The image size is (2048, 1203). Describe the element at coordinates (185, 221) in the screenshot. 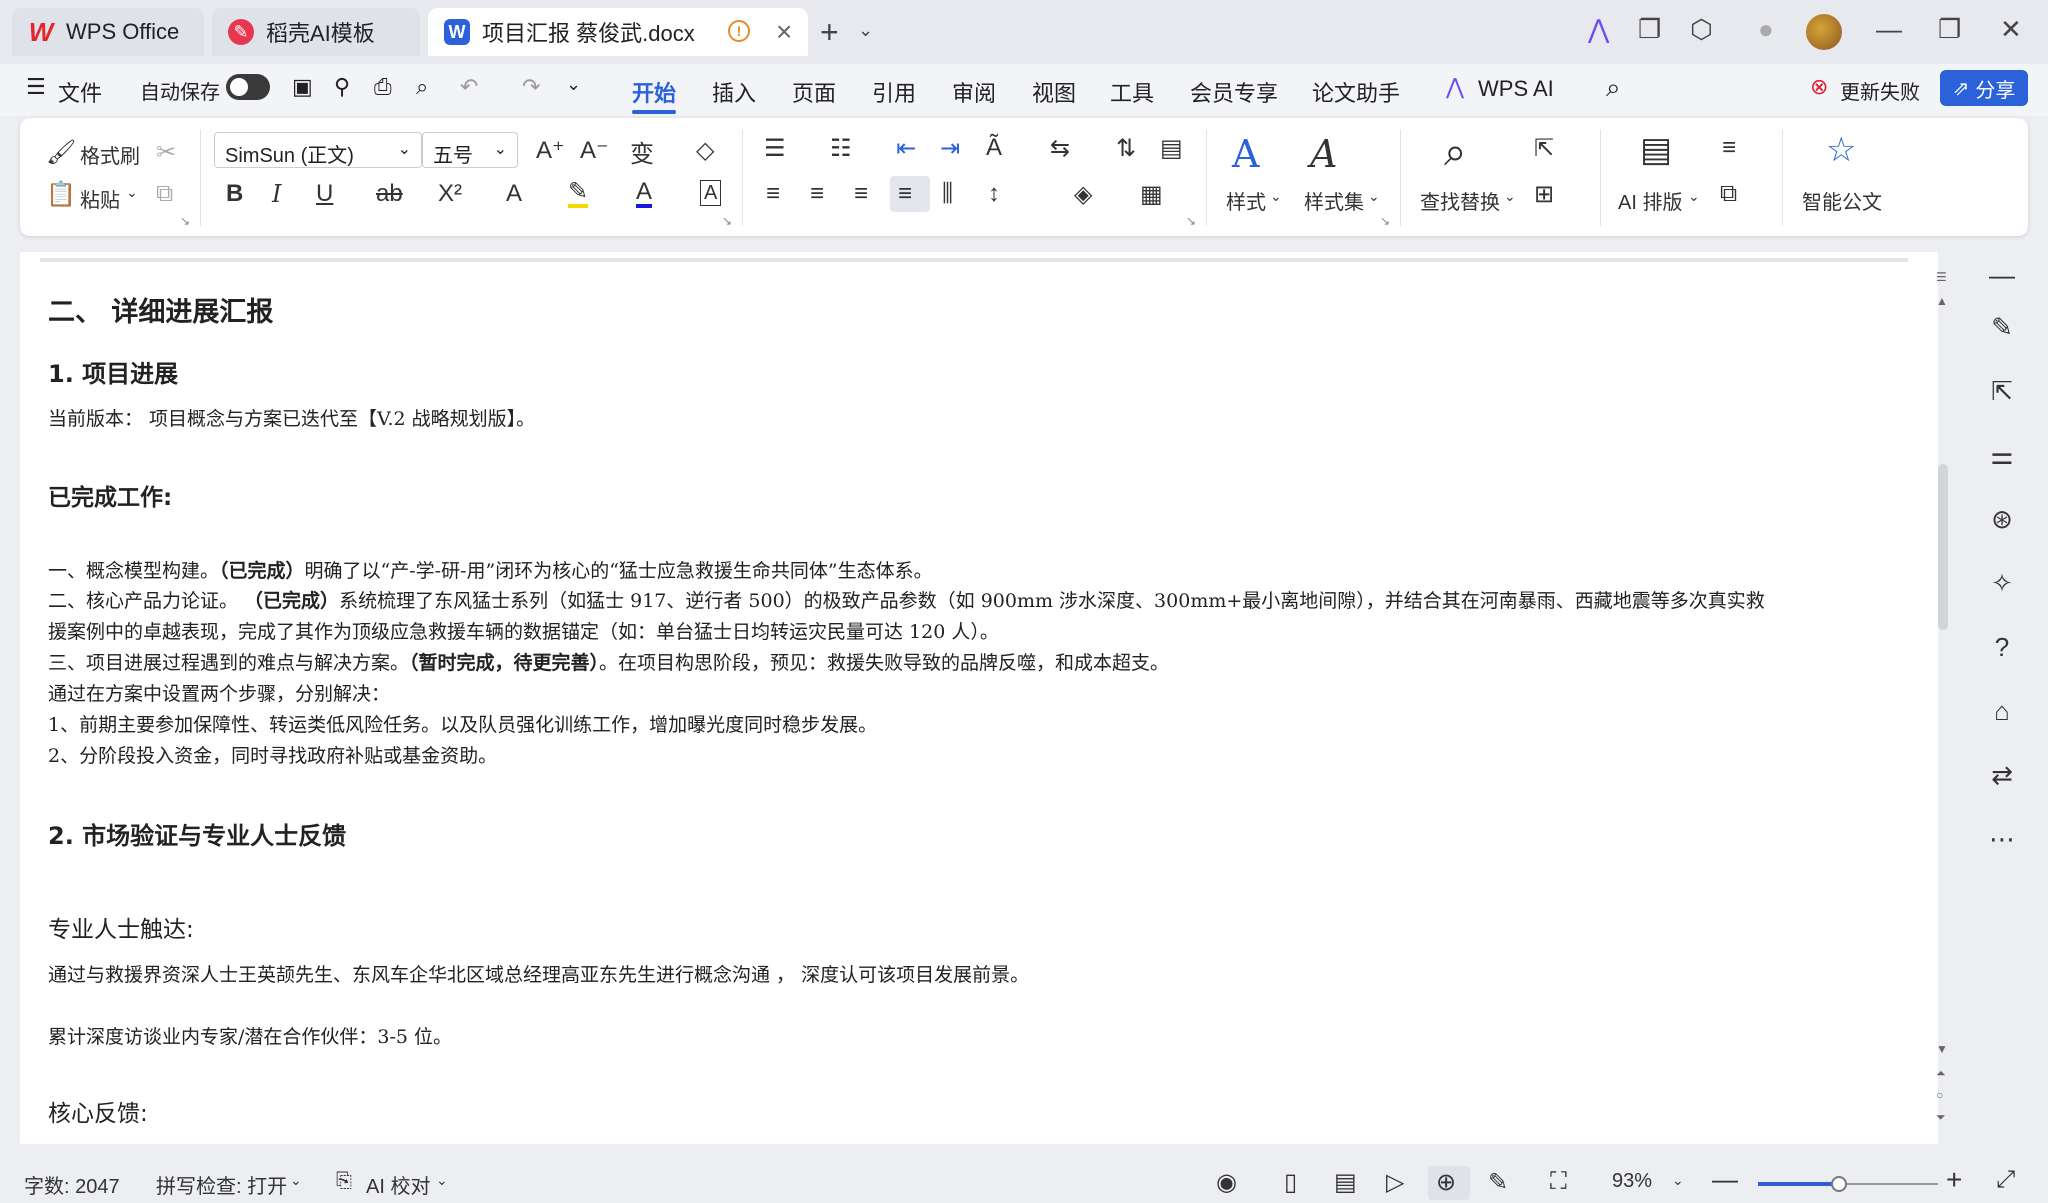

I see `clipboard-expand-icon: ↘` at that location.